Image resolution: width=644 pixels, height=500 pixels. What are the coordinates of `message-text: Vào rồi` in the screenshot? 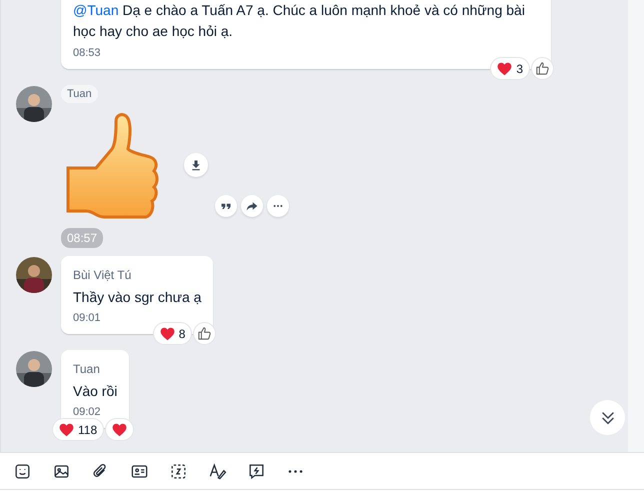 It's located at (95, 391).